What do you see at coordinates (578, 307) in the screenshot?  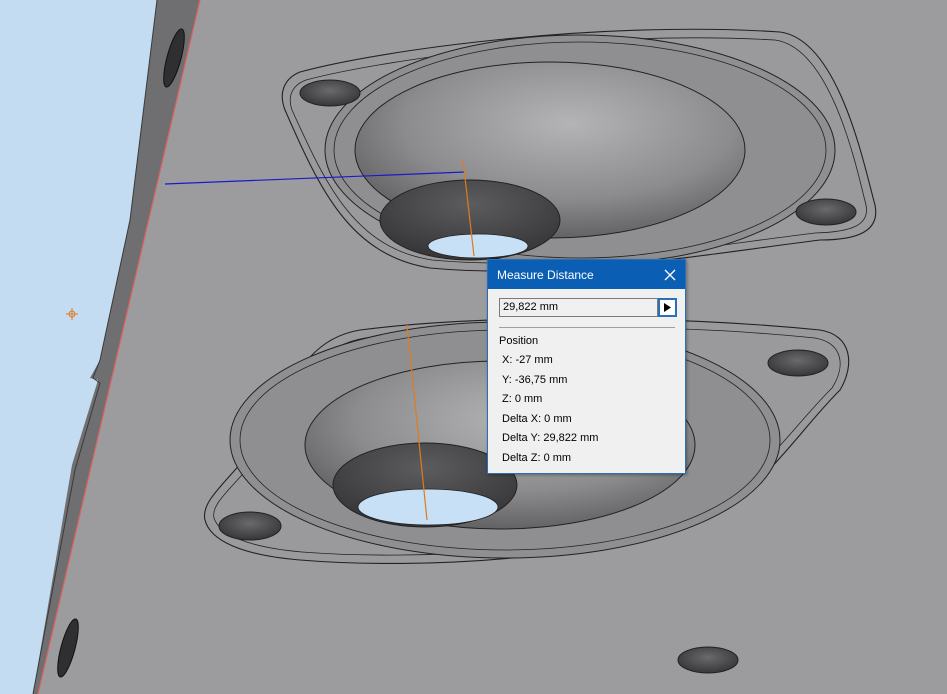 I see `distance-value-field: 29,822 mm` at bounding box center [578, 307].